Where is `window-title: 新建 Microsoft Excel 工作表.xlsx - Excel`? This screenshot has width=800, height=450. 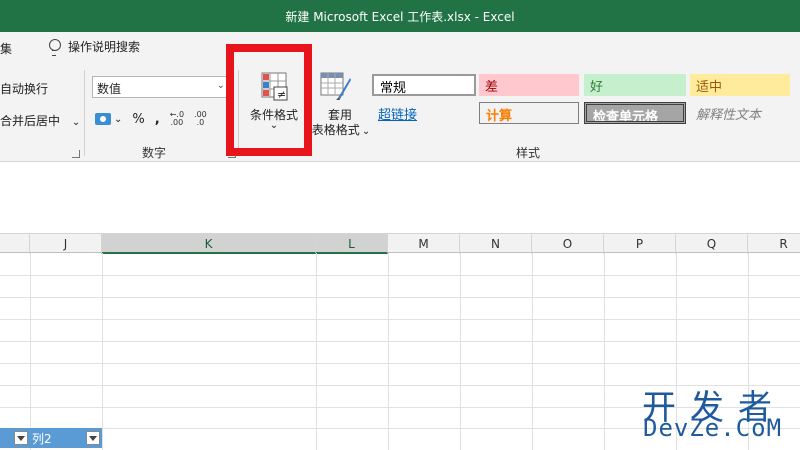
window-title: 新建 Microsoft Excel 工作表.xlsx - Excel is located at coordinates (400, 17).